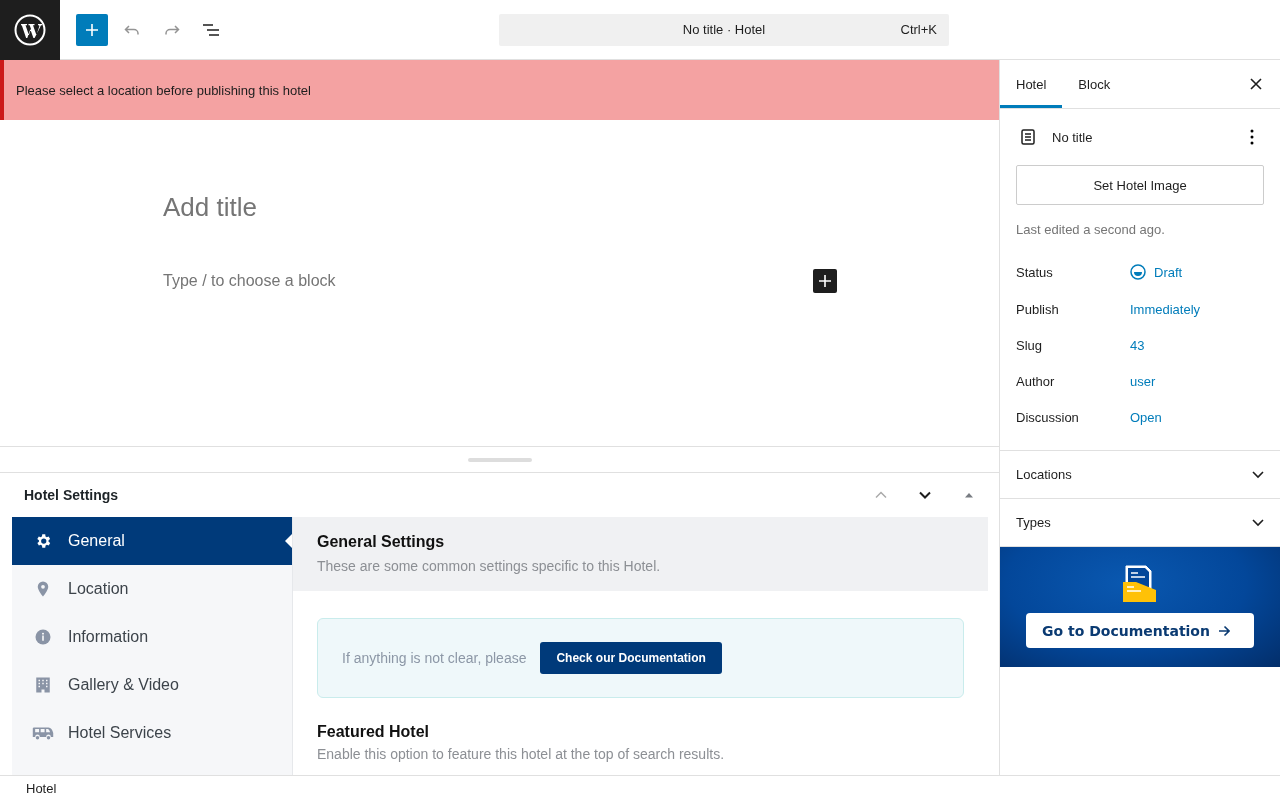 This screenshot has height=800, width=1280. Describe the element at coordinates (1223, 630) in the screenshot. I see `arrow-right-icon` at that location.